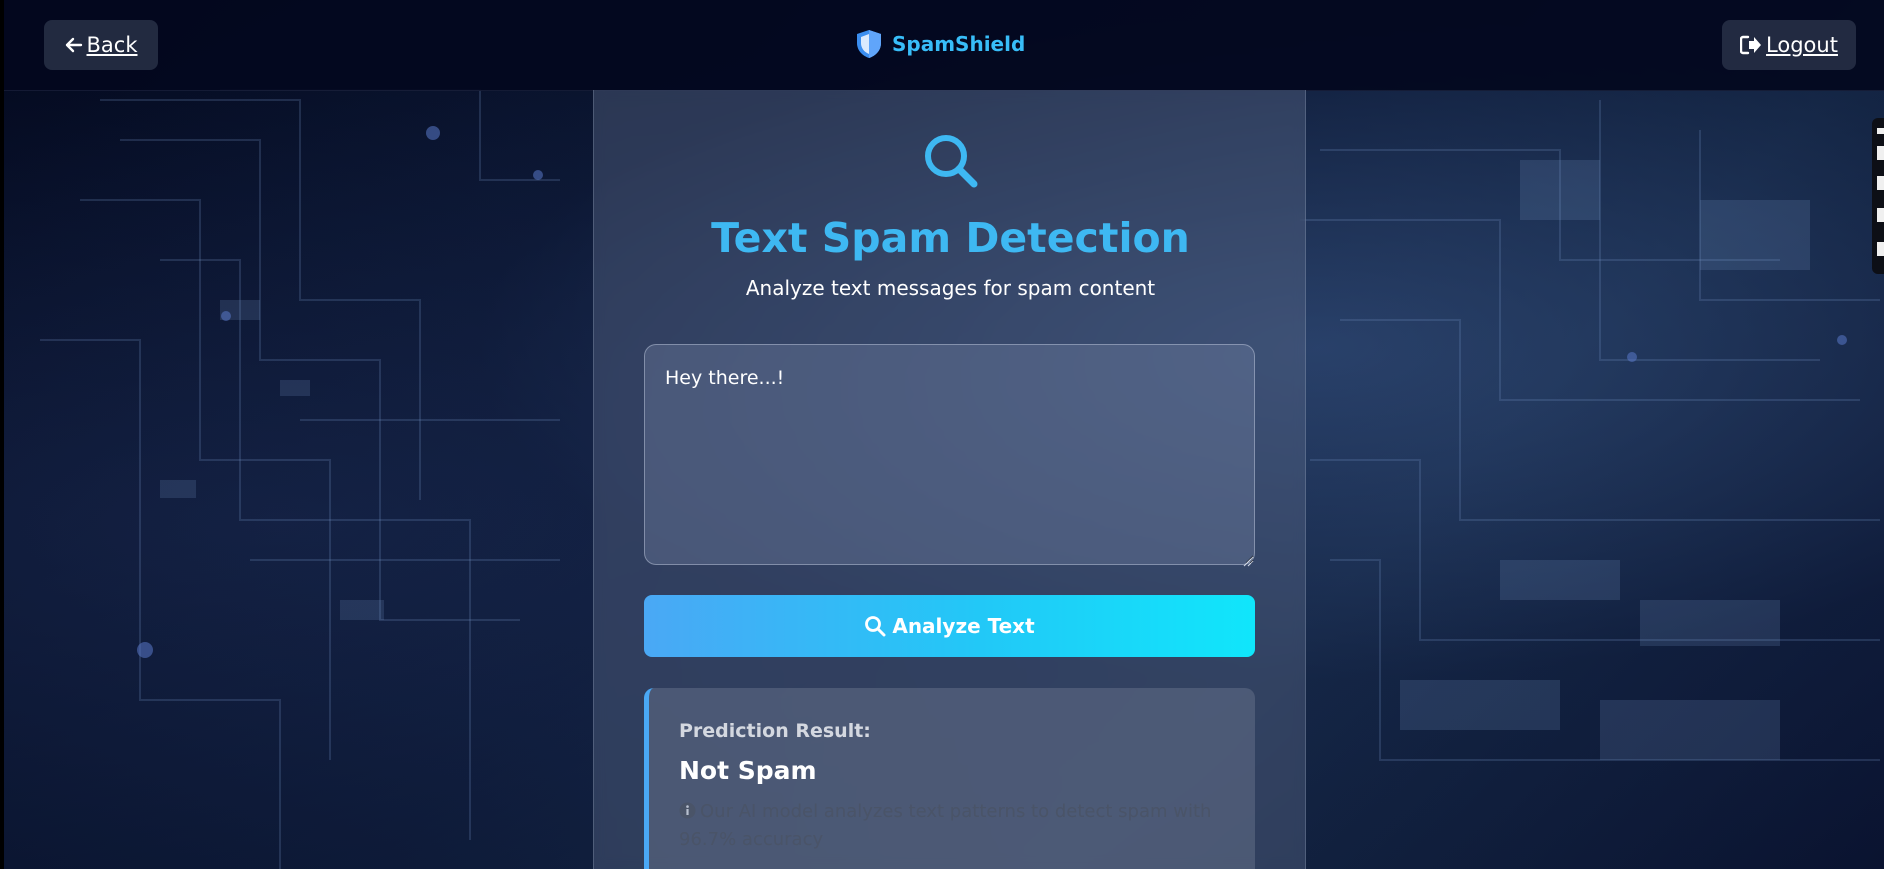 Image resolution: width=1884 pixels, height=869 pixels. Describe the element at coordinates (112, 45) in the screenshot. I see `back-label: Back` at that location.